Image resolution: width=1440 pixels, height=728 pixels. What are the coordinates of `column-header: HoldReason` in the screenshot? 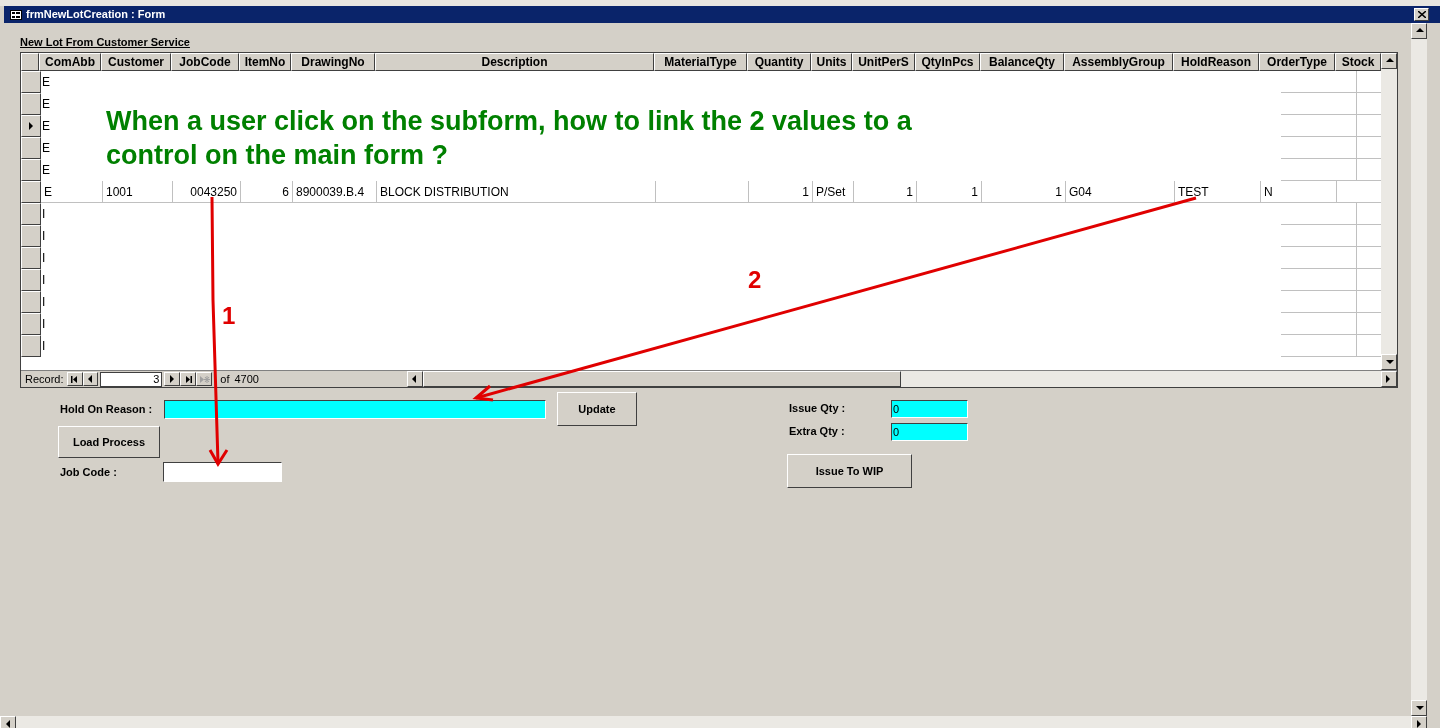 It's located at (1216, 62).